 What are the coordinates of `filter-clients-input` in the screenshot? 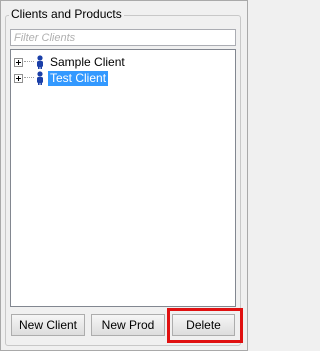 It's located at (123, 38).